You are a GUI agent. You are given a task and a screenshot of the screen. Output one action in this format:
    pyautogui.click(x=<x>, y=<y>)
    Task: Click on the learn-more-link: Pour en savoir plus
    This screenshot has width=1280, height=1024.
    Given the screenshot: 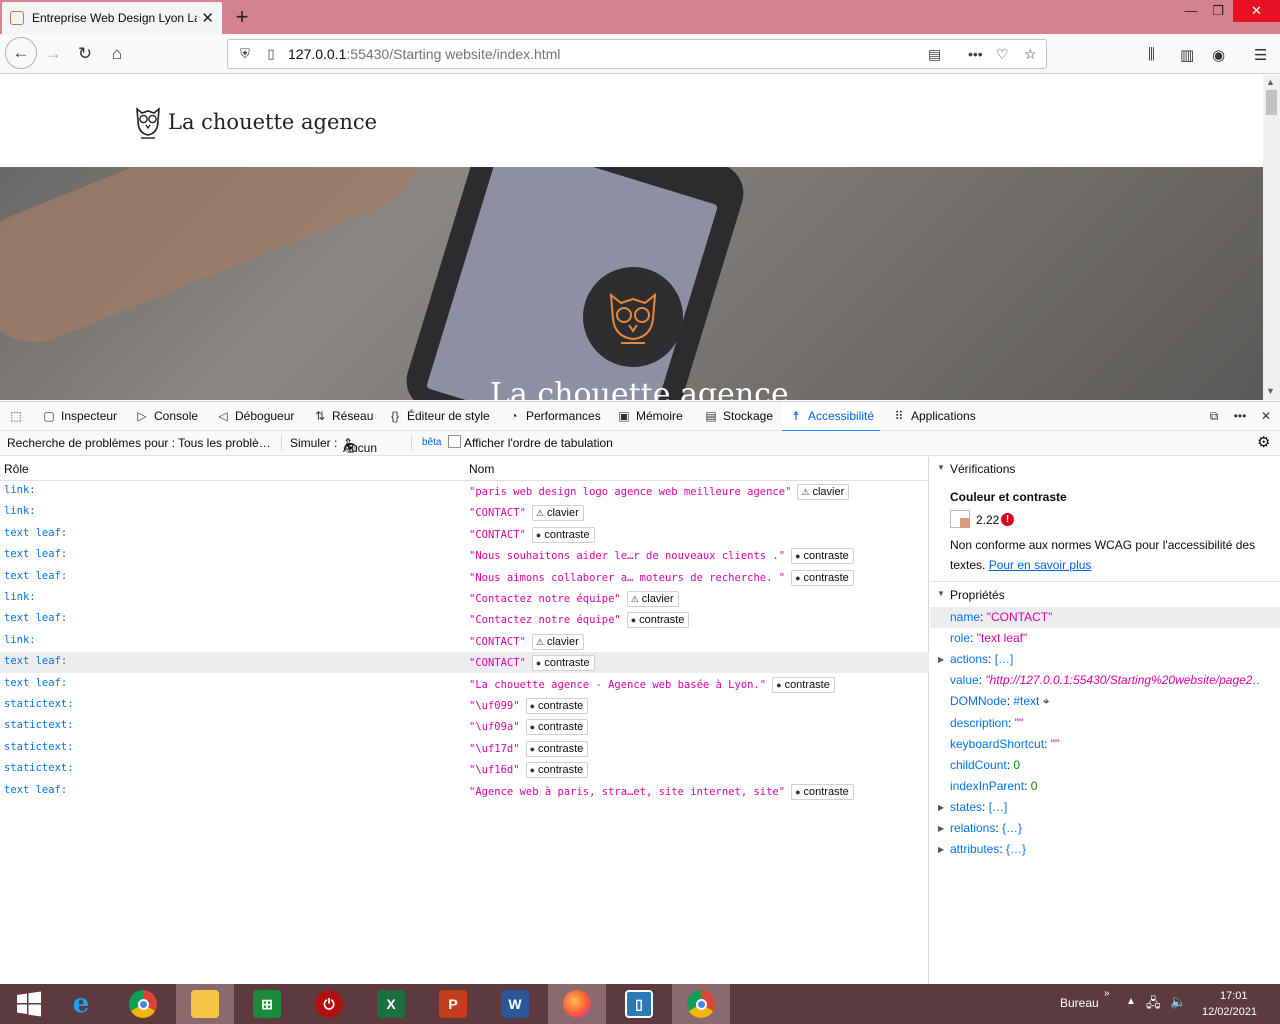 What is the action you would take?
    pyautogui.click(x=1040, y=565)
    